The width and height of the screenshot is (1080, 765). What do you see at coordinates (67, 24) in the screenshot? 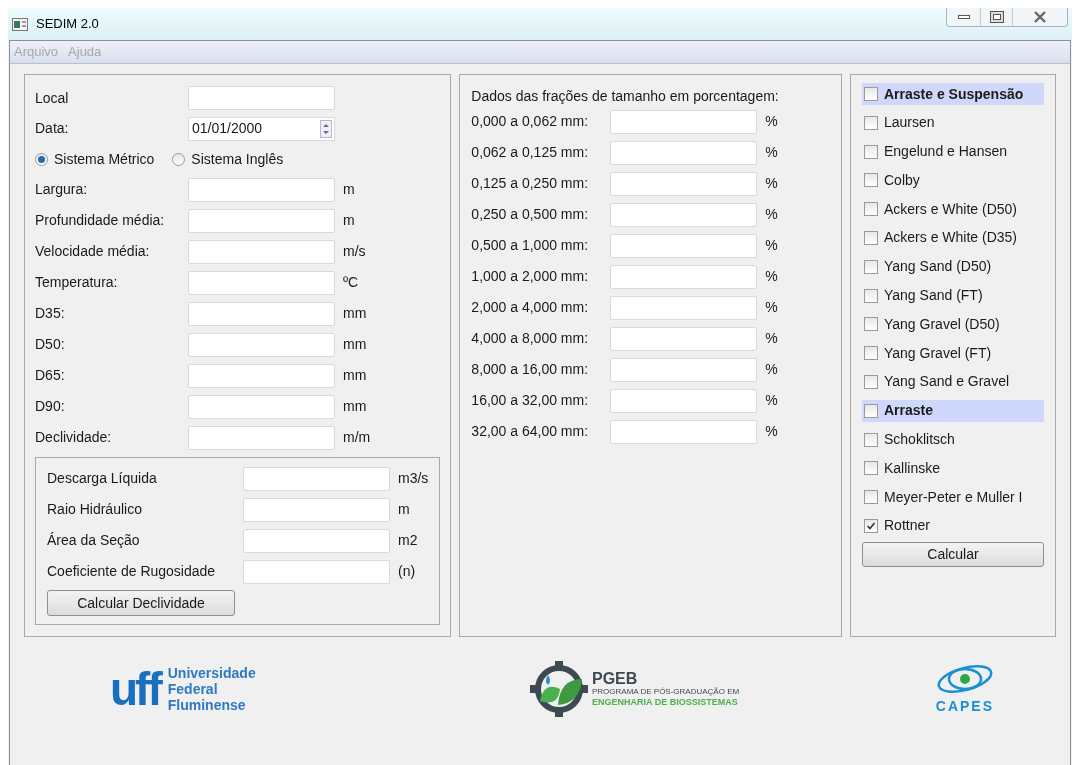
I see `window-title: SEDIM 2.0` at bounding box center [67, 24].